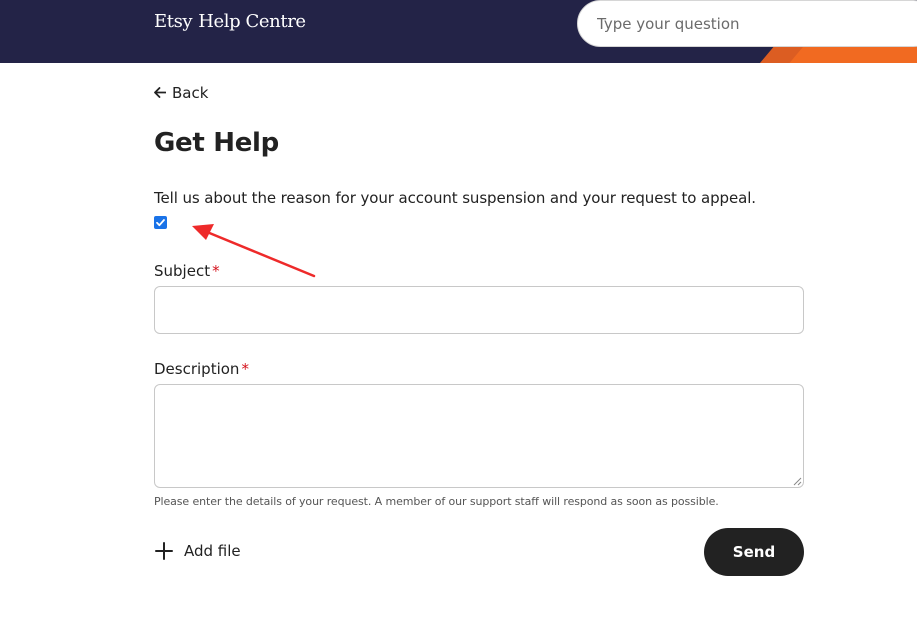 The height and width of the screenshot is (643, 917). I want to click on subject-field, so click(479, 310).